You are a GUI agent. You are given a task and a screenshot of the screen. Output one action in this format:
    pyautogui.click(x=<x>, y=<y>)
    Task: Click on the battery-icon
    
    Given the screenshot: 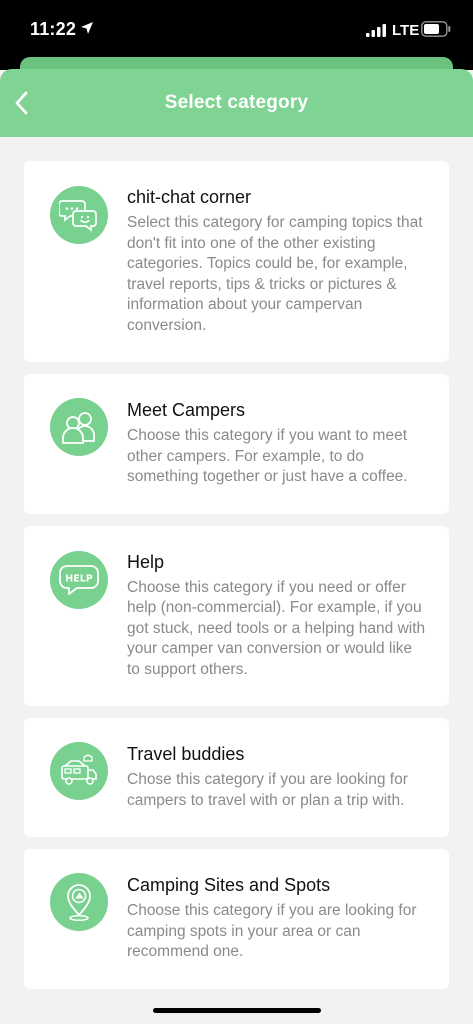 What is the action you would take?
    pyautogui.click(x=436, y=29)
    